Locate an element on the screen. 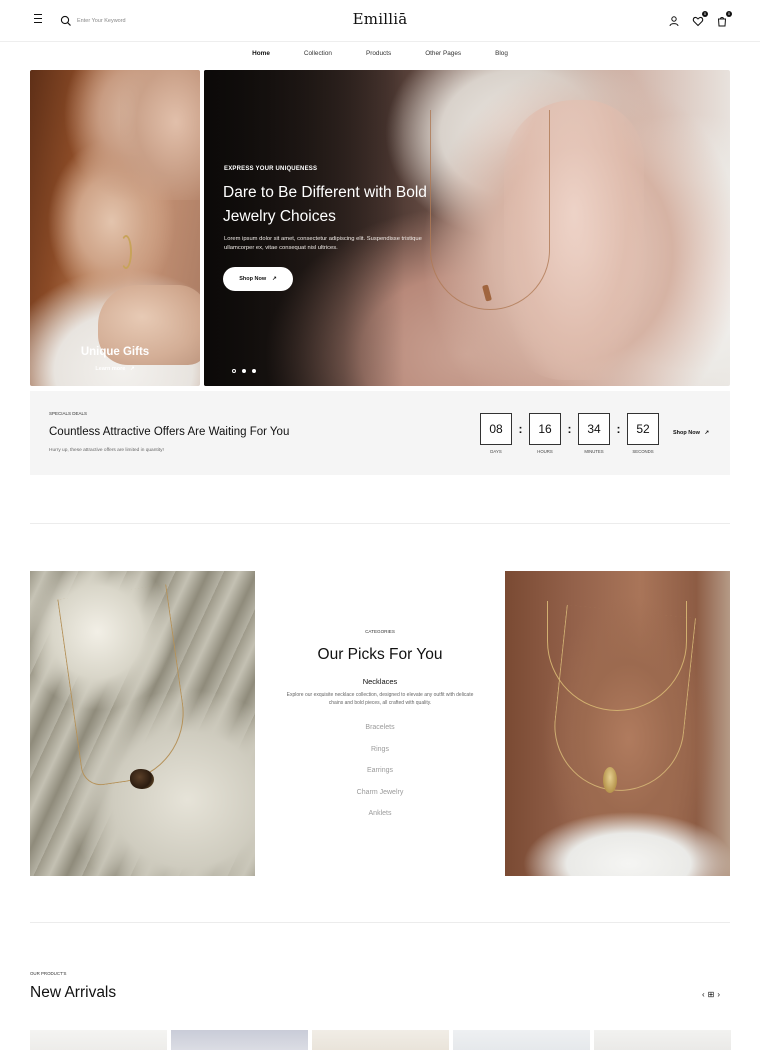  category-anklets: Anklets is located at coordinates (380, 814).